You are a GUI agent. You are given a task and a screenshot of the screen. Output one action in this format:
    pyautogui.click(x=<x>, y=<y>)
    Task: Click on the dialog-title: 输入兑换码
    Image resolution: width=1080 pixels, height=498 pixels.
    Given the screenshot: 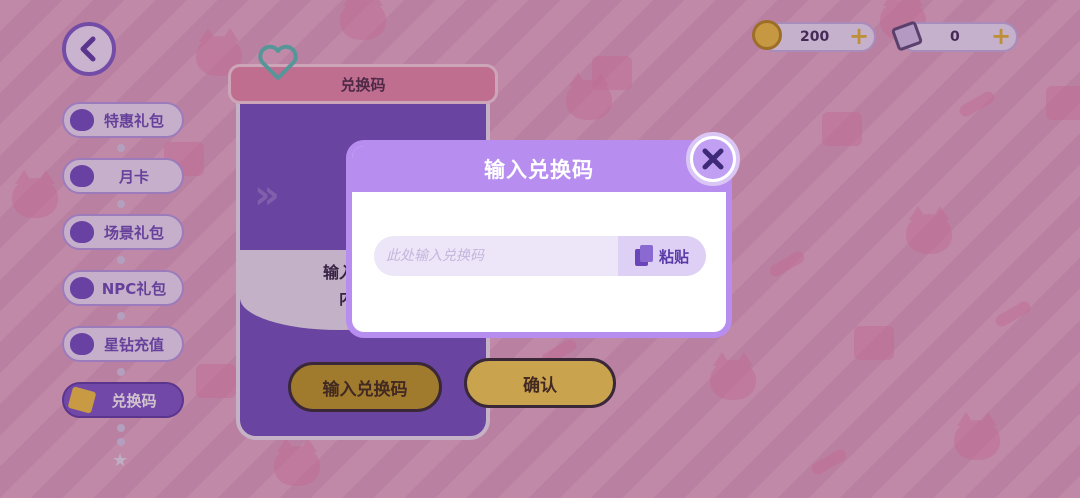 What is the action you would take?
    pyautogui.click(x=539, y=170)
    